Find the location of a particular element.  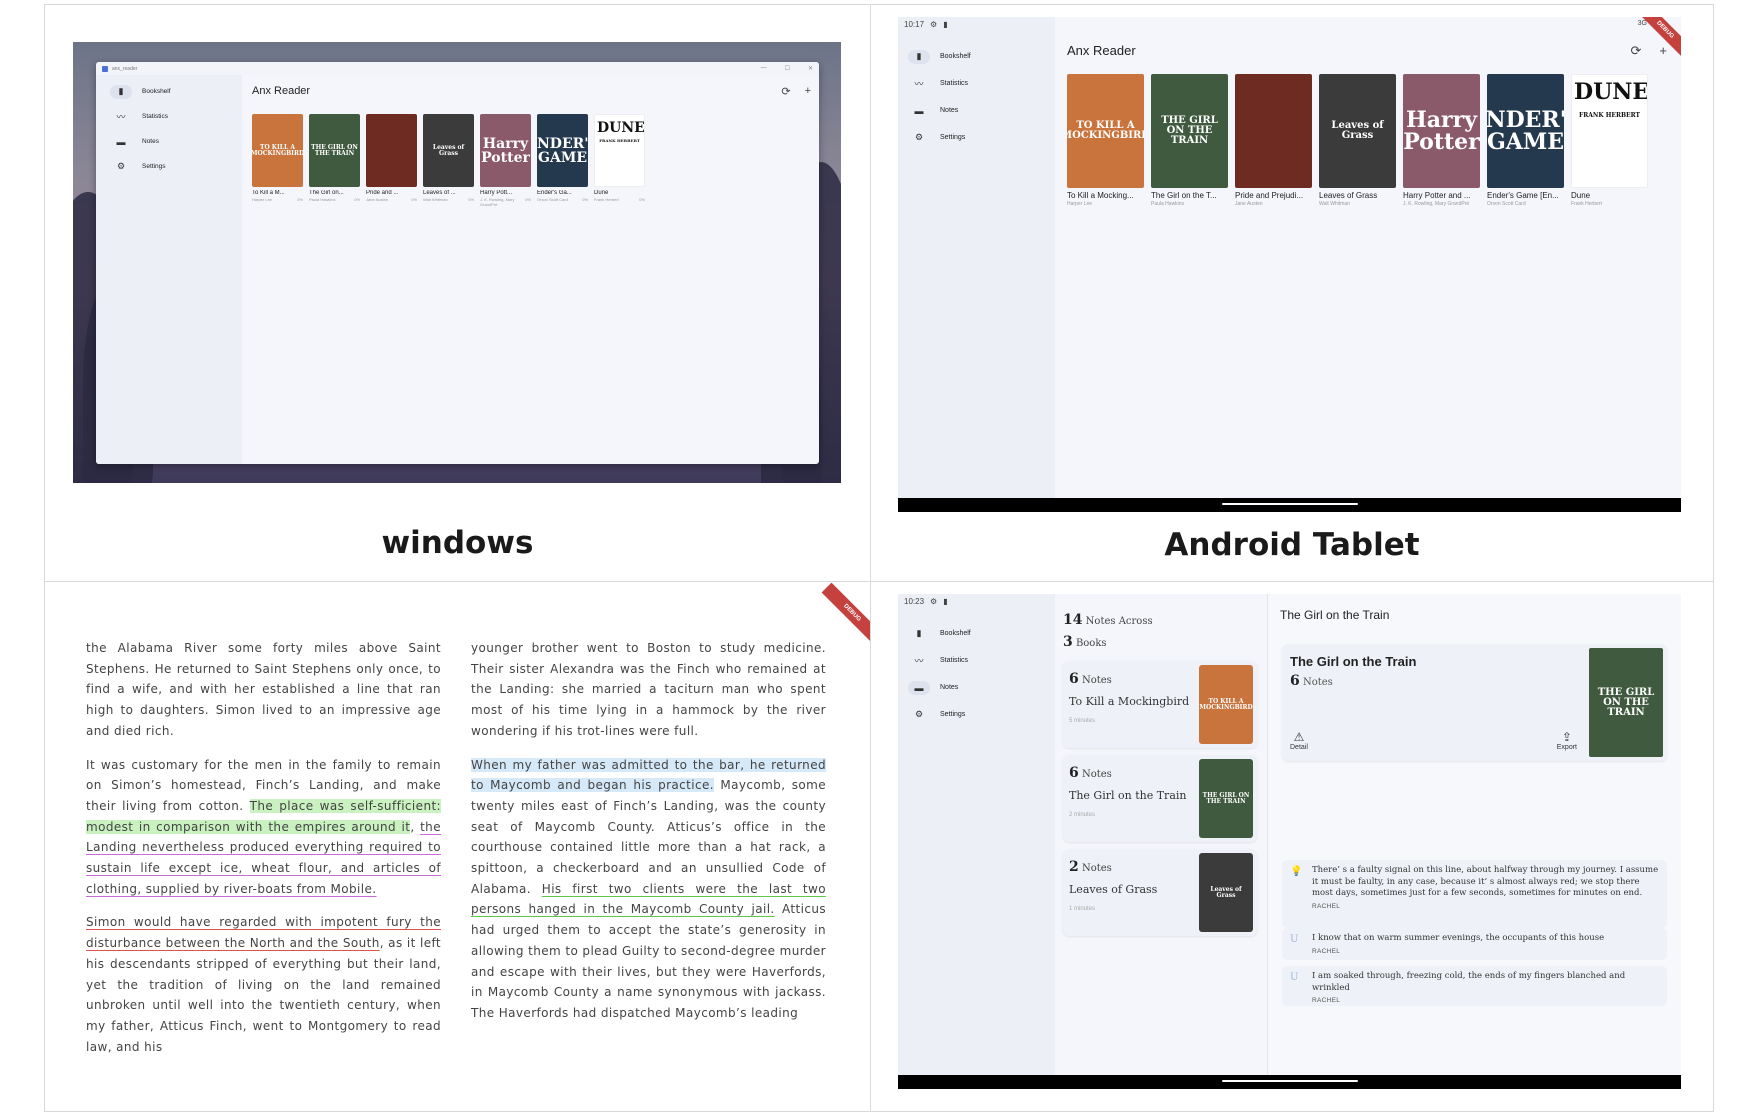

detail-button: ⚠ Detail is located at coordinates (1299, 740).